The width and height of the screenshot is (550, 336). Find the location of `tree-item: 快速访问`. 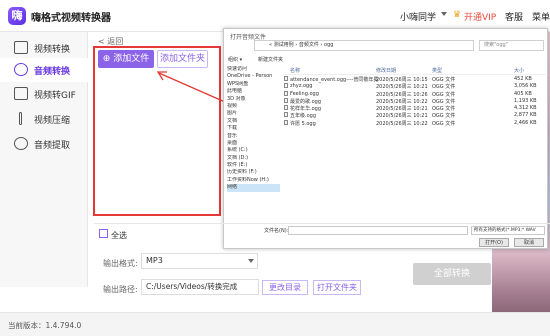

tree-item: 快速访问 is located at coordinates (253, 69).